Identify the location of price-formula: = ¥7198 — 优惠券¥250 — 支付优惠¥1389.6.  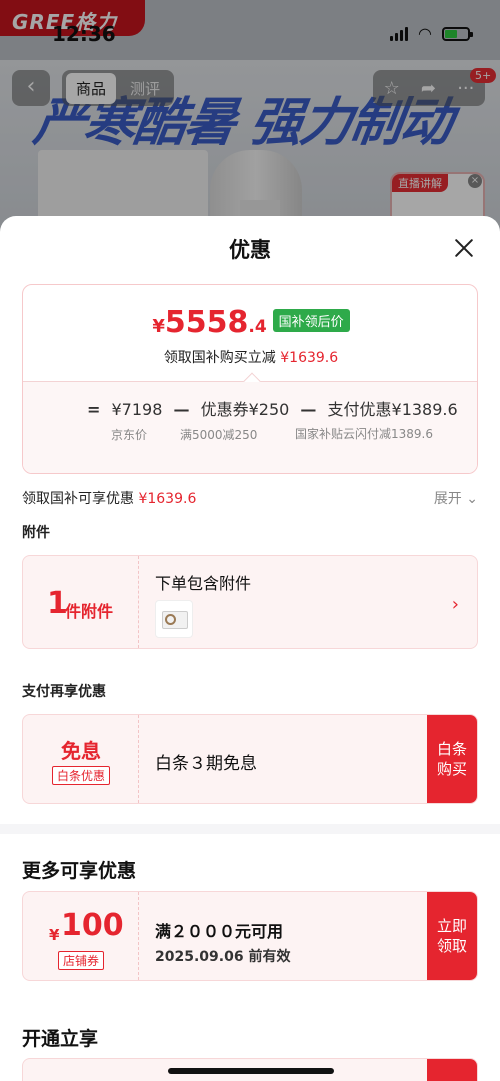
(269, 408).